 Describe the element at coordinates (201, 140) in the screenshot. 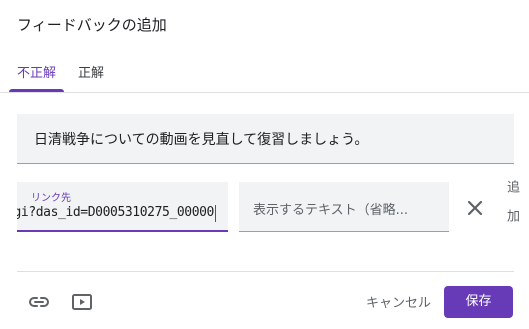

I see `feedback-text: 日清戦争についての動画を見直して復習しましょう。` at that location.